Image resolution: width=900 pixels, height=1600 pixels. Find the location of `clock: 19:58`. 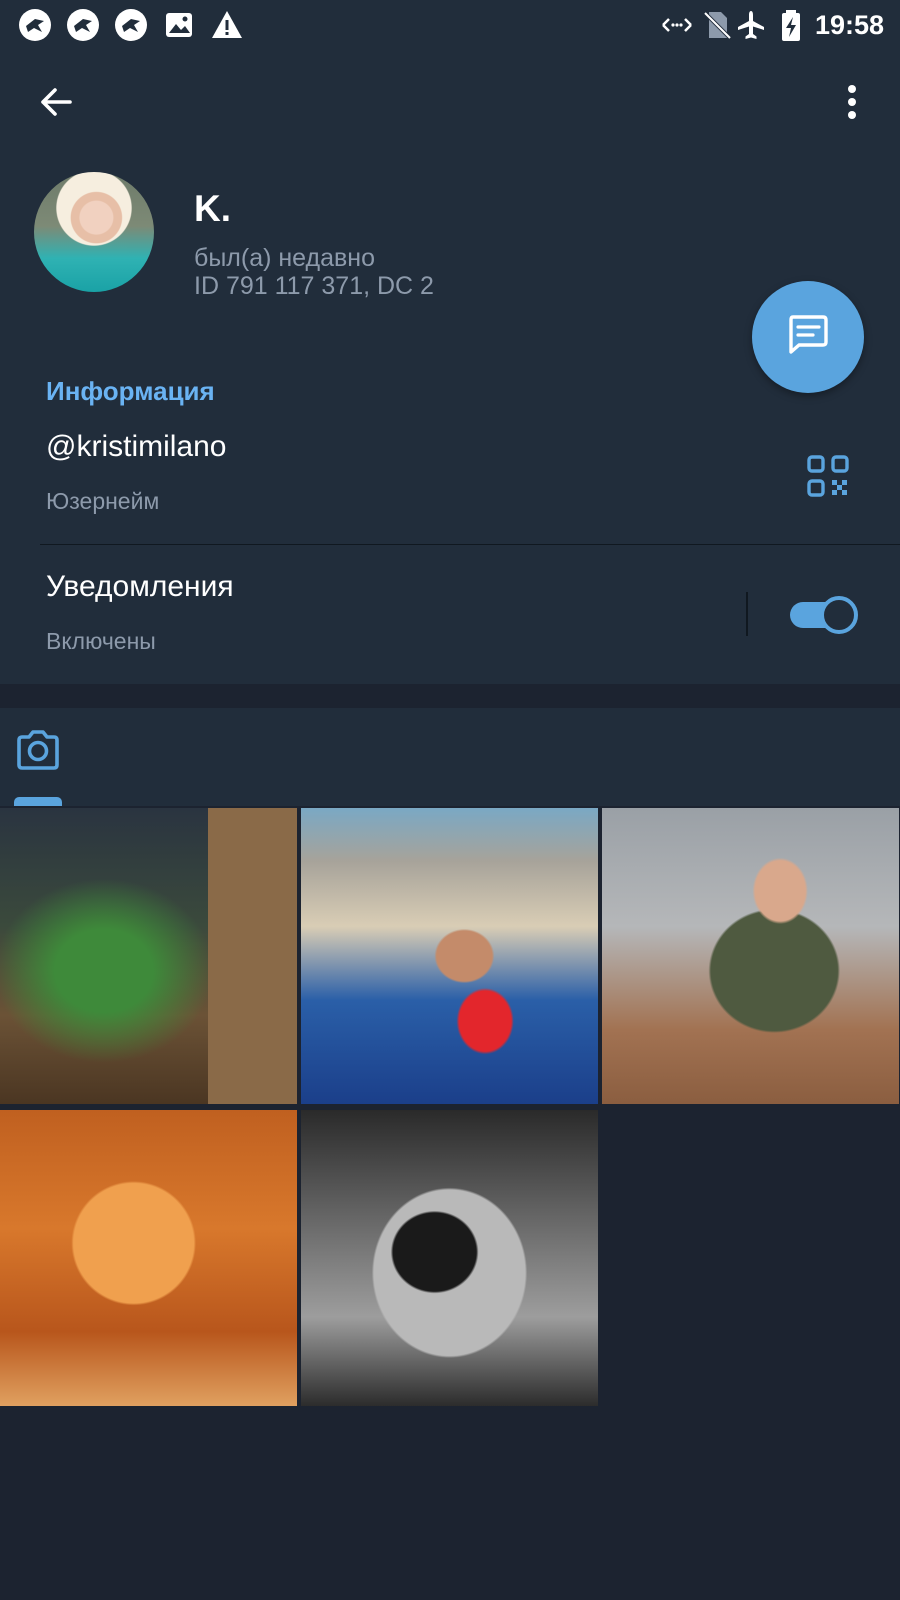

clock: 19:58 is located at coordinates (849, 25).